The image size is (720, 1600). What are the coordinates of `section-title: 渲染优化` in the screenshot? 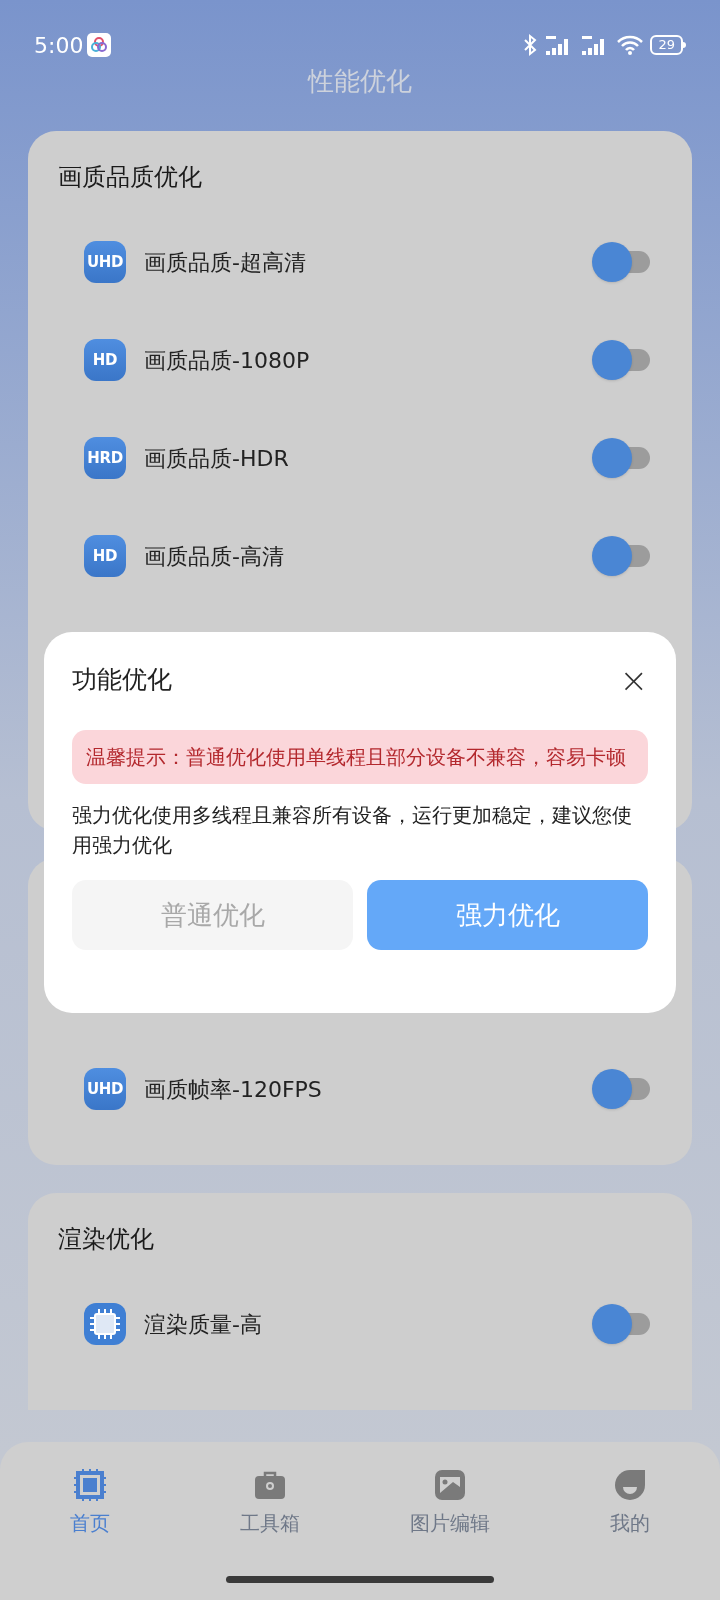 It's located at (106, 1239).